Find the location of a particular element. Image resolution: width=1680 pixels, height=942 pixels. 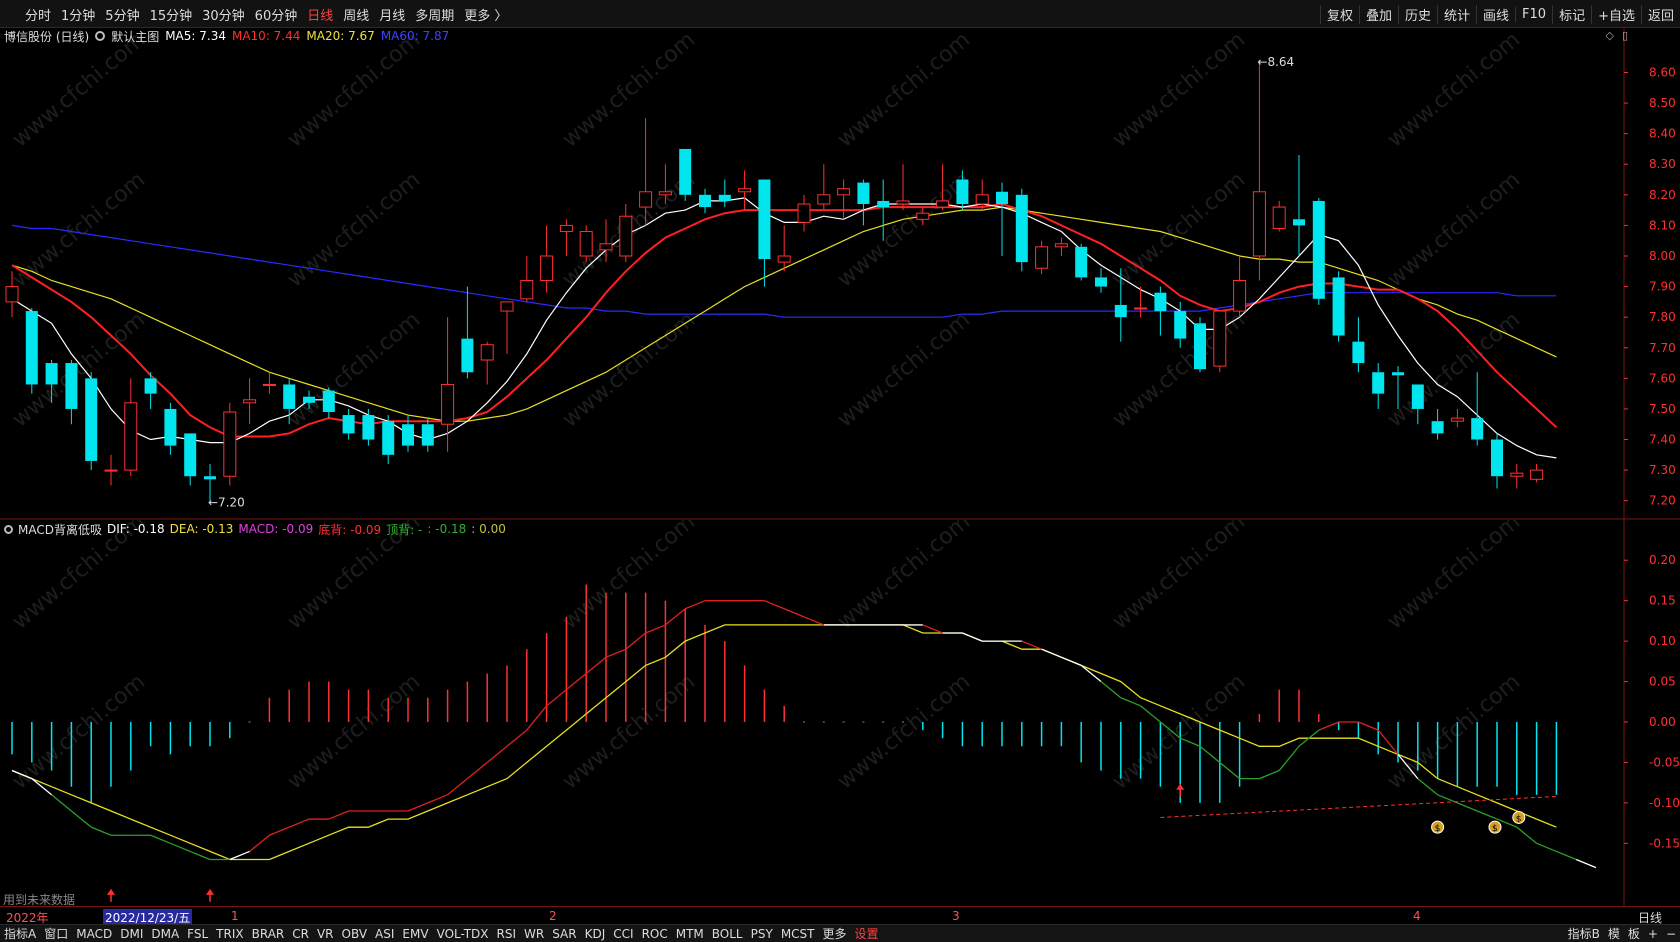

indicator-tab-17: KDJ is located at coordinates (595, 934).